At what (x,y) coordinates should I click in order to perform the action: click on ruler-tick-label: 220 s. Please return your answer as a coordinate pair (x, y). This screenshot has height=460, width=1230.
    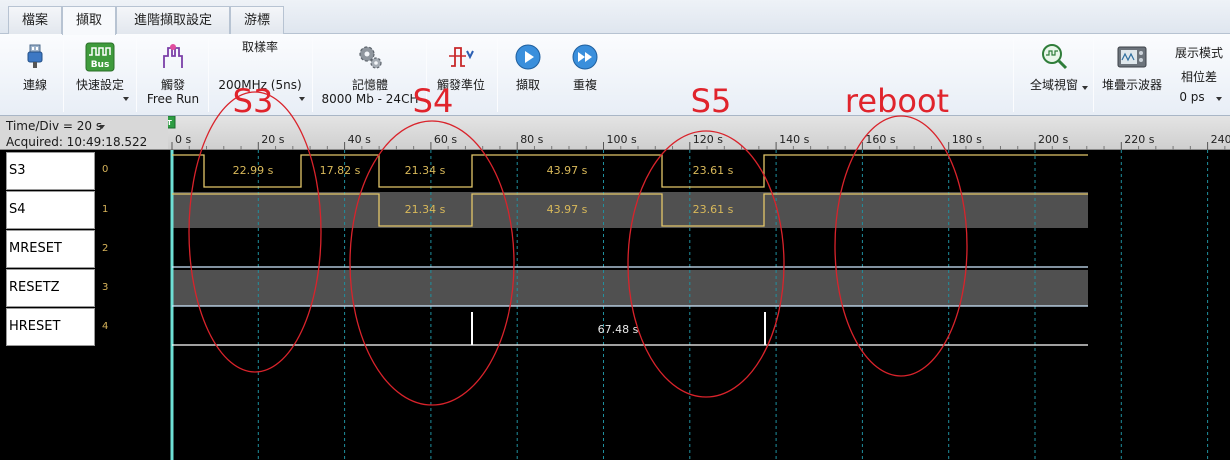
    Looking at the image, I should click on (1139, 139).